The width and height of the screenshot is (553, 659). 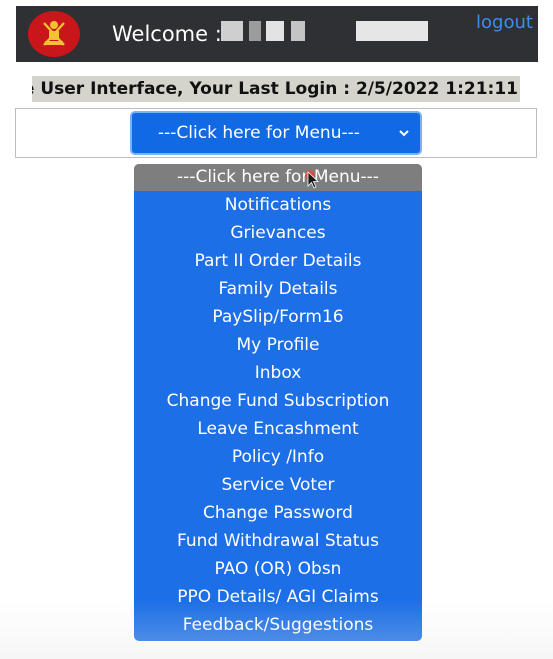 I want to click on welcome-label: Welcome :, so click(x=167, y=34).